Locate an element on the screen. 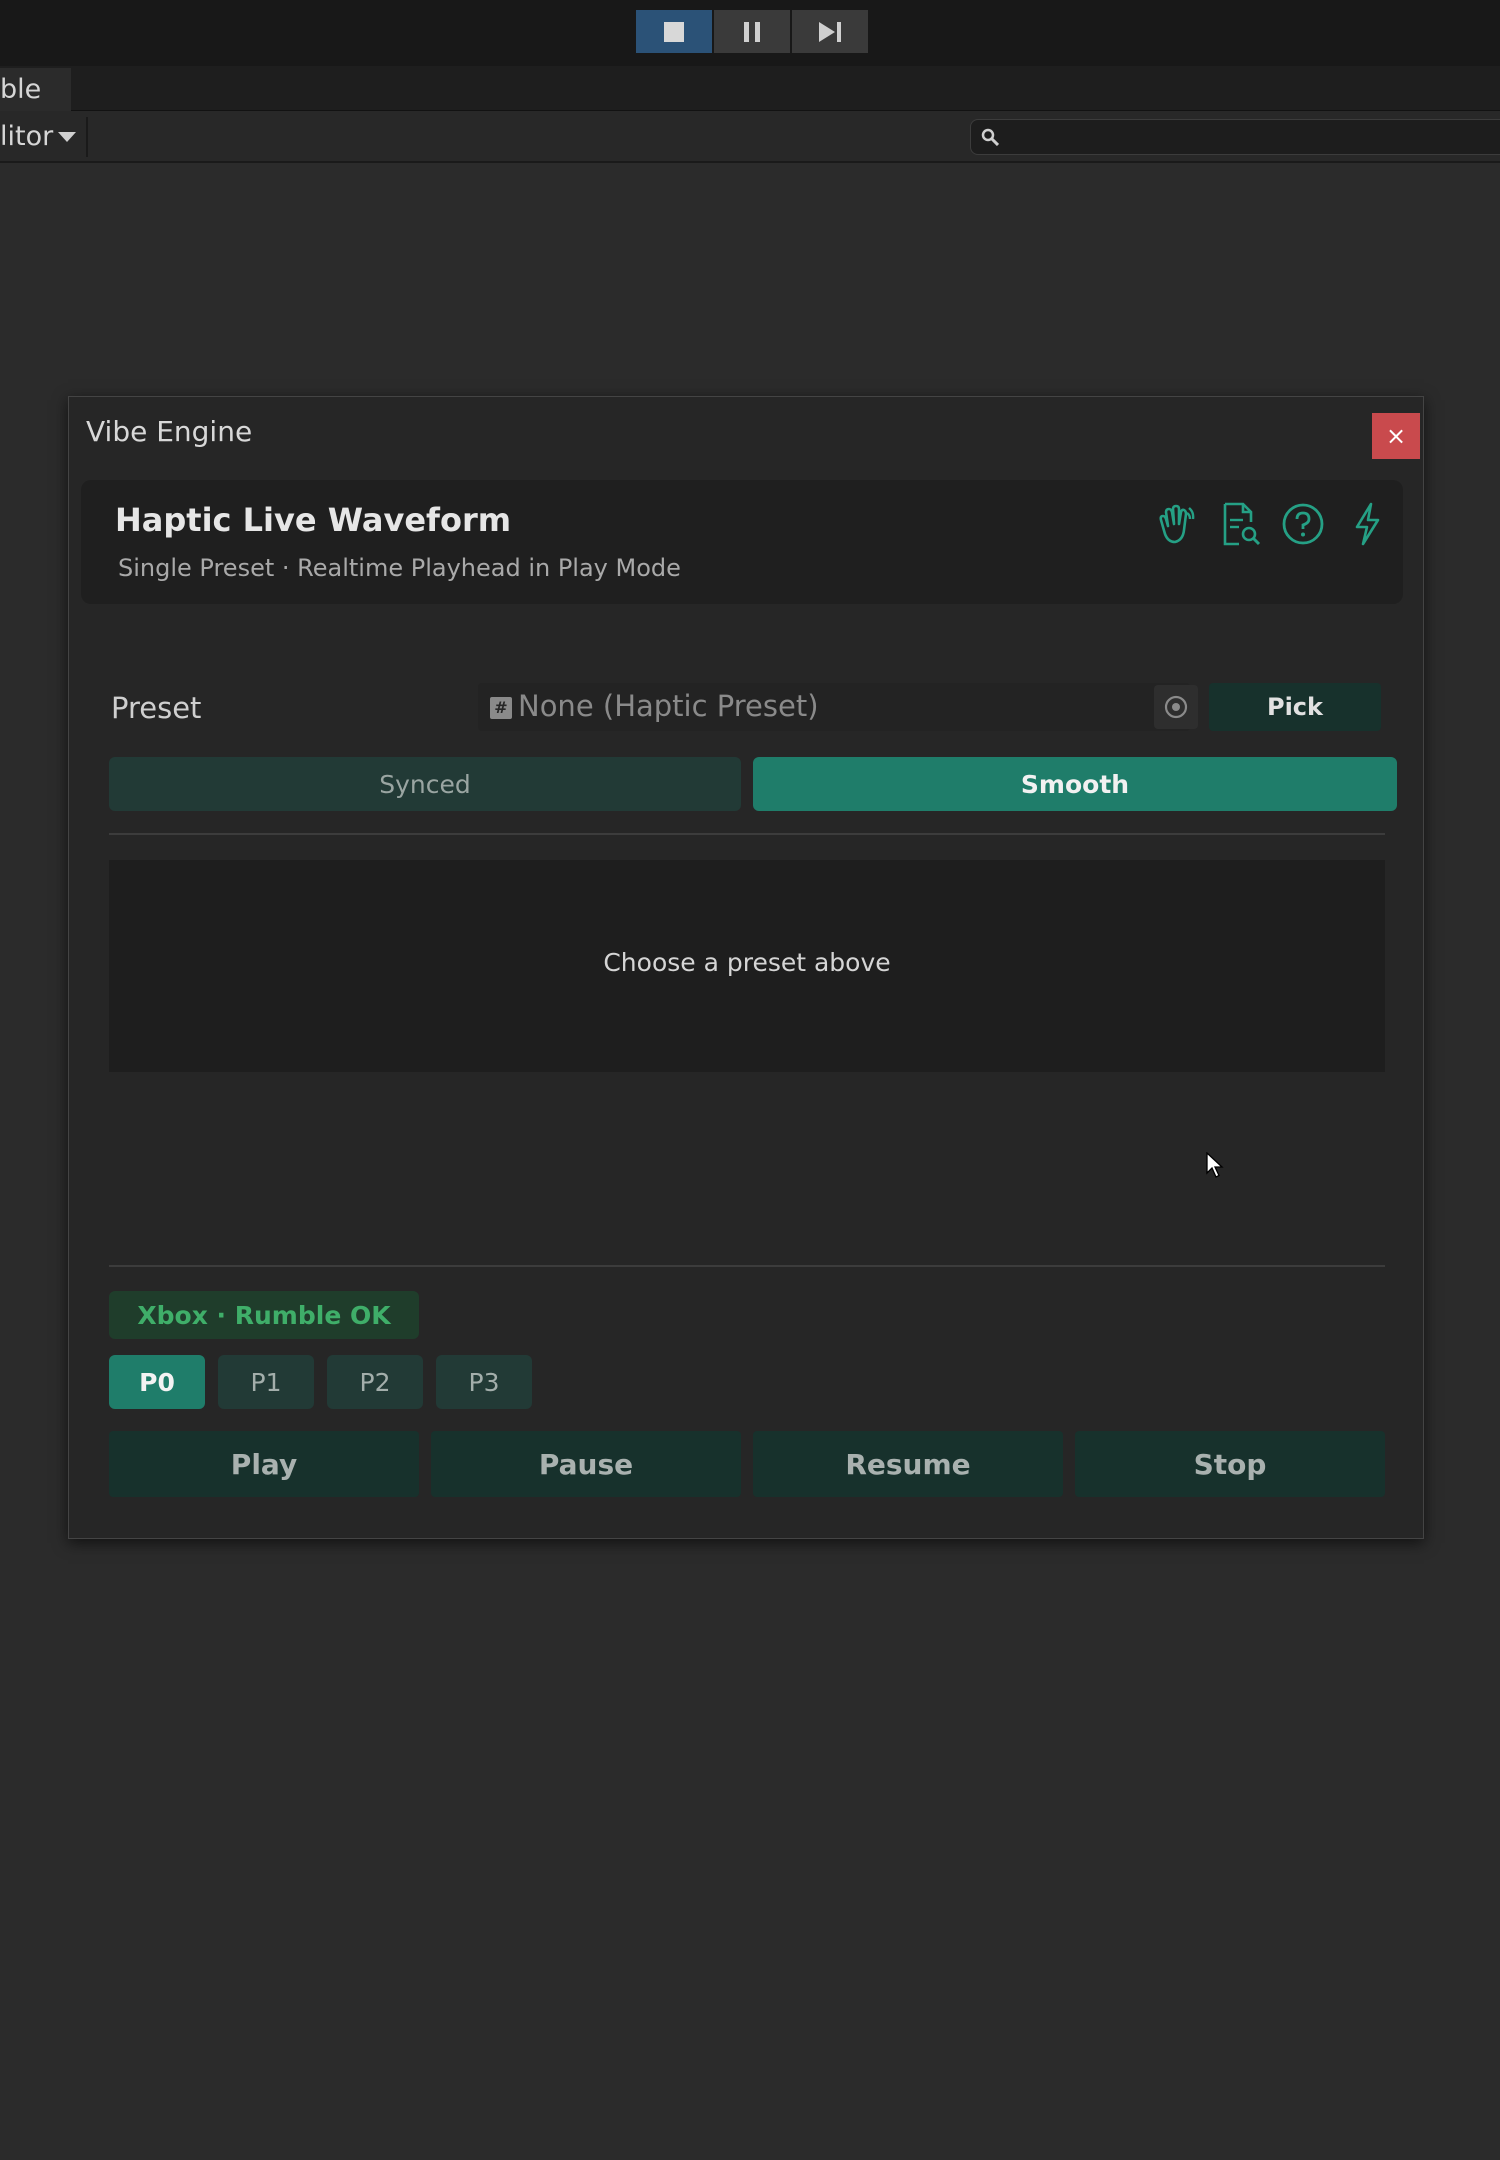  close-icon: × is located at coordinates (1396, 436).